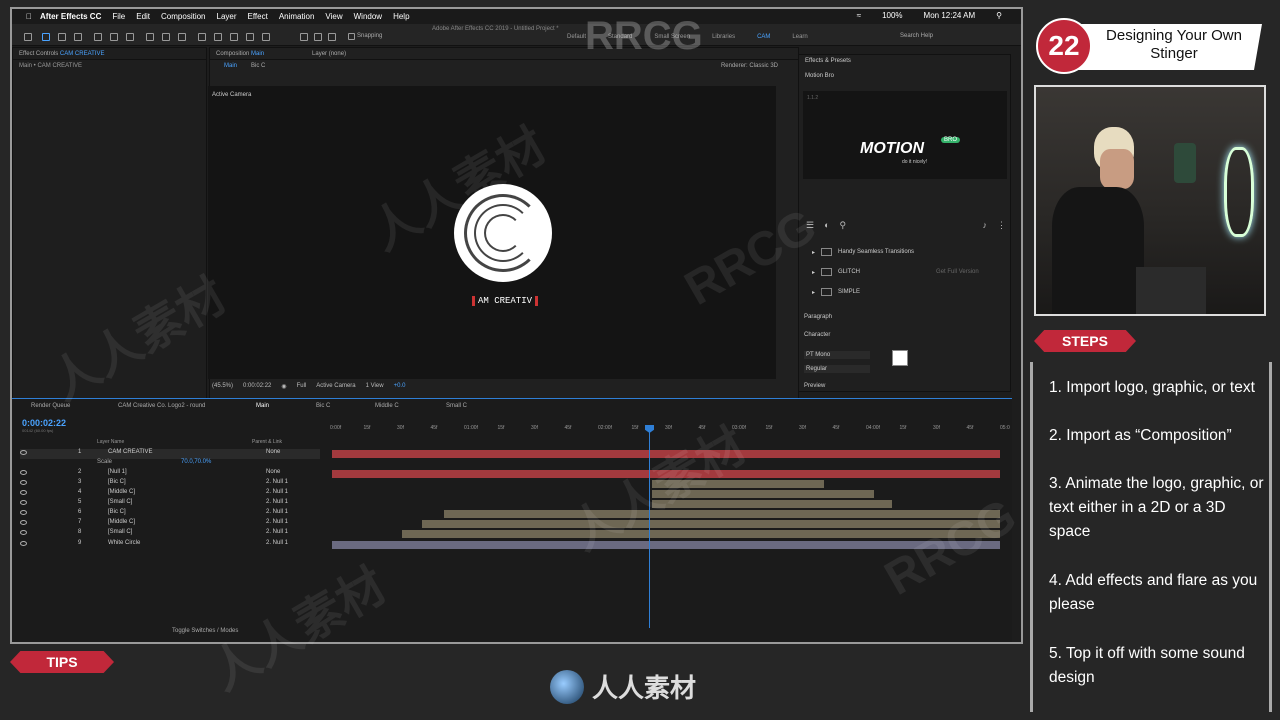 The width and height of the screenshot is (1280, 720). Describe the element at coordinates (859, 15) in the screenshot. I see `wifi-icon: ≈` at that location.